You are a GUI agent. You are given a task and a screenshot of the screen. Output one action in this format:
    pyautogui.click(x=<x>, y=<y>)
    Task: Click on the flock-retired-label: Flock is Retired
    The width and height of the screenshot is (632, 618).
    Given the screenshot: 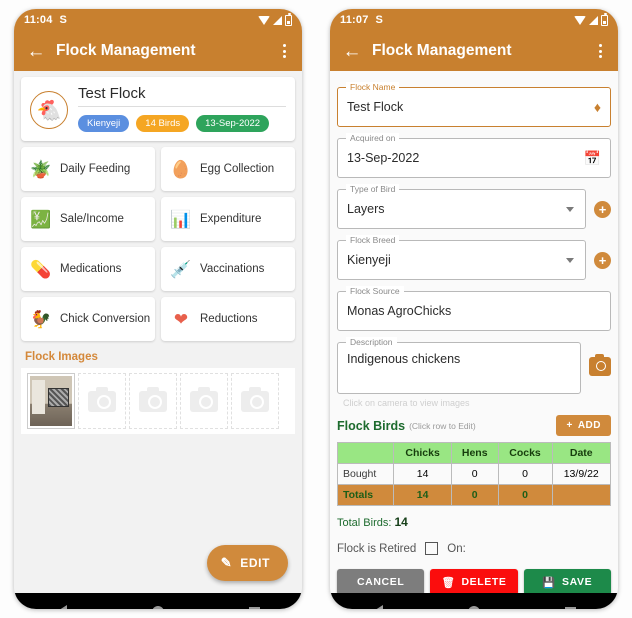 What is the action you would take?
    pyautogui.click(x=377, y=548)
    